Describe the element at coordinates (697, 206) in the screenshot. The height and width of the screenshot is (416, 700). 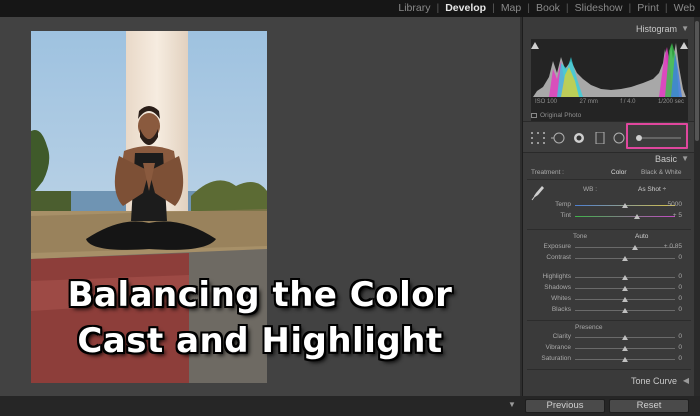
I see `panel-scrollbar` at that location.